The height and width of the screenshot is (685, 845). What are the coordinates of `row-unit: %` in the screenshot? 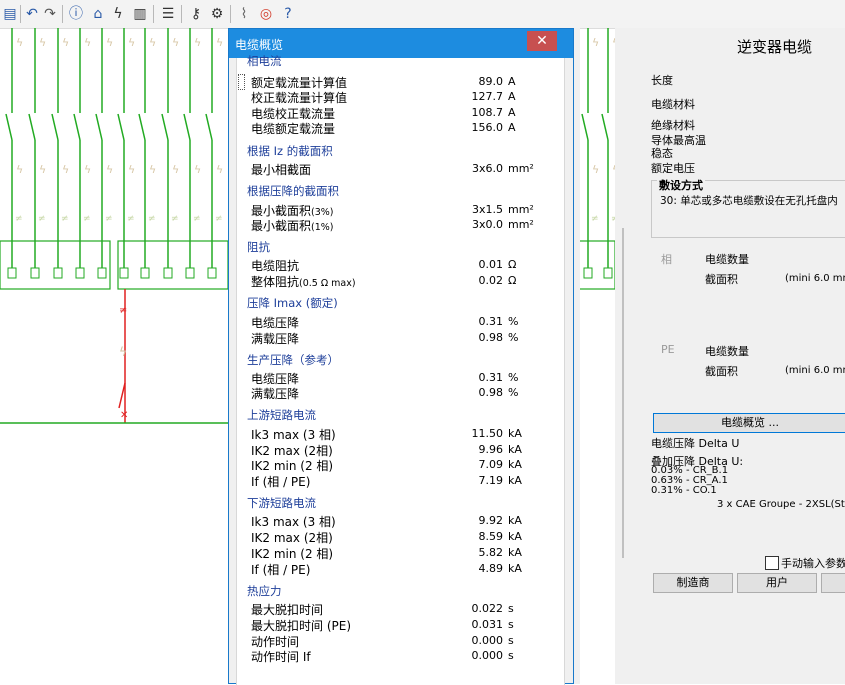 It's located at (513, 321).